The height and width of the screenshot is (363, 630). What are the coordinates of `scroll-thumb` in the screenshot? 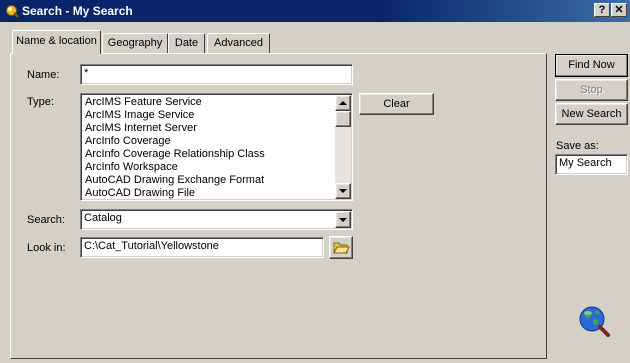 It's located at (343, 119).